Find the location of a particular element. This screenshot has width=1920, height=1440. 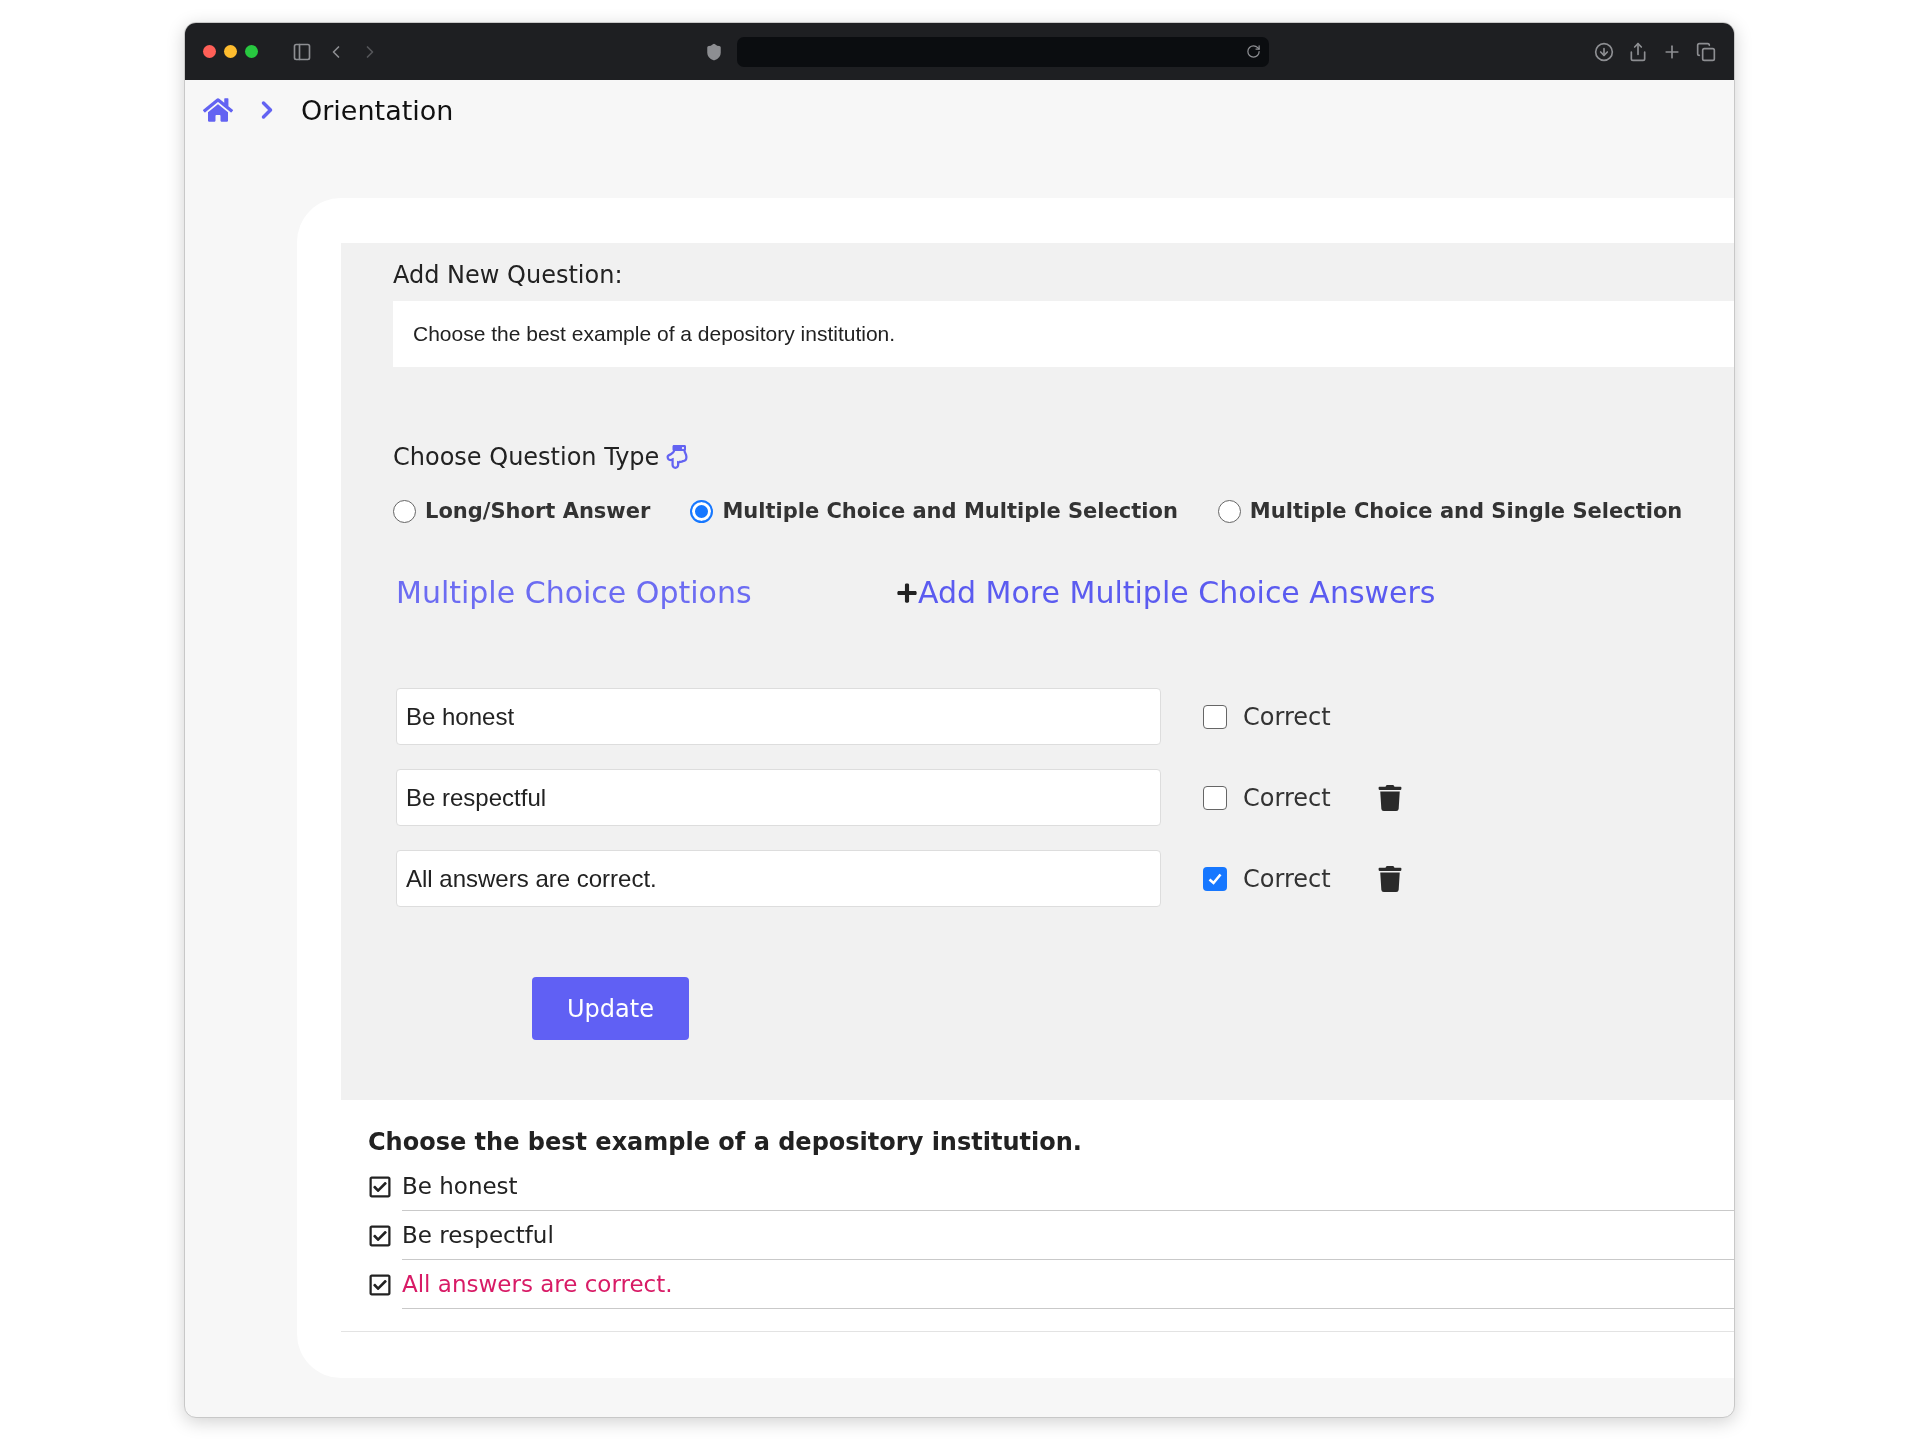

close-icon is located at coordinates (209, 51).